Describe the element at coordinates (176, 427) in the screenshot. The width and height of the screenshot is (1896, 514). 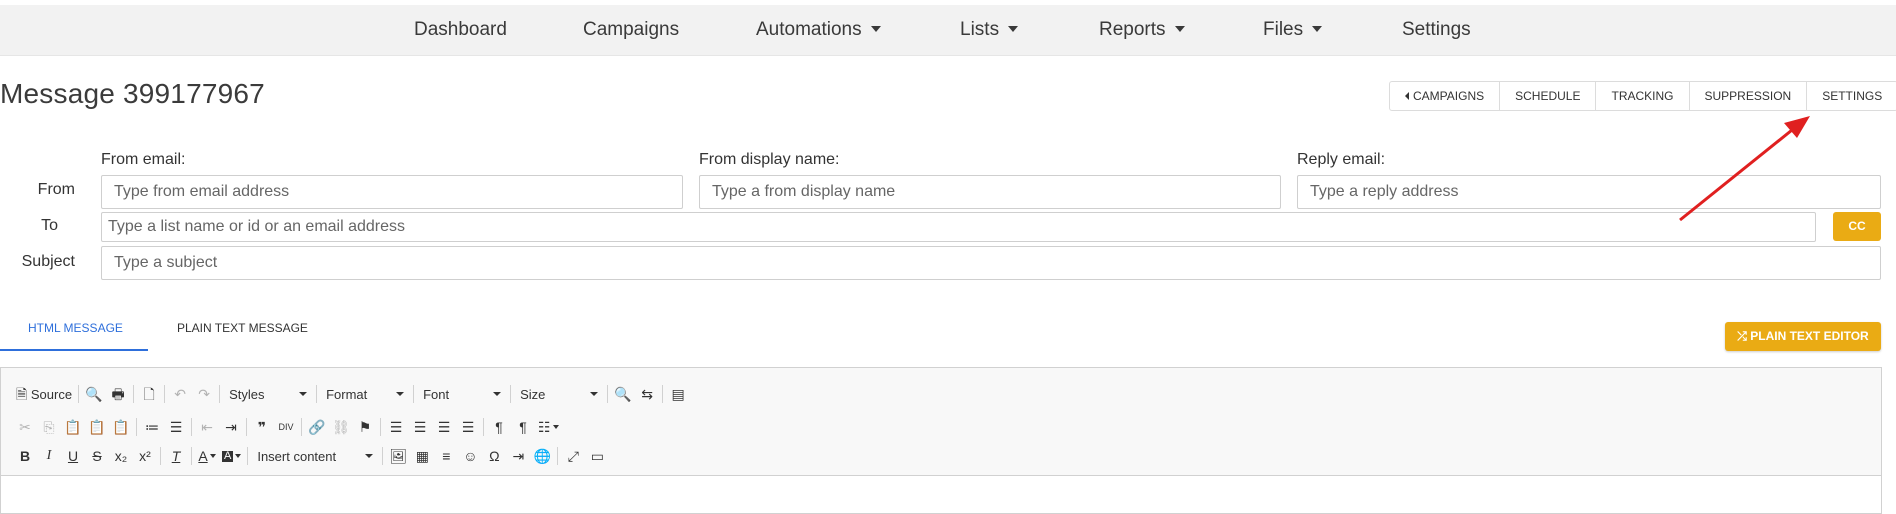
I see `bulleted-list-button: ☰` at that location.